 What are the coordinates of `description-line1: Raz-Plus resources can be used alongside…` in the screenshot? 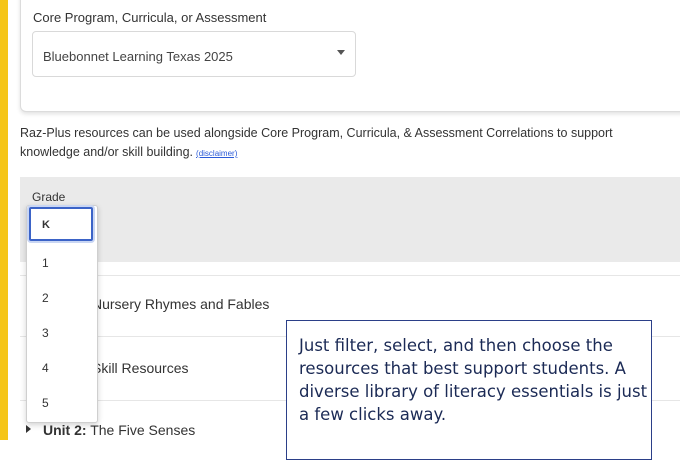 It's located at (316, 133).